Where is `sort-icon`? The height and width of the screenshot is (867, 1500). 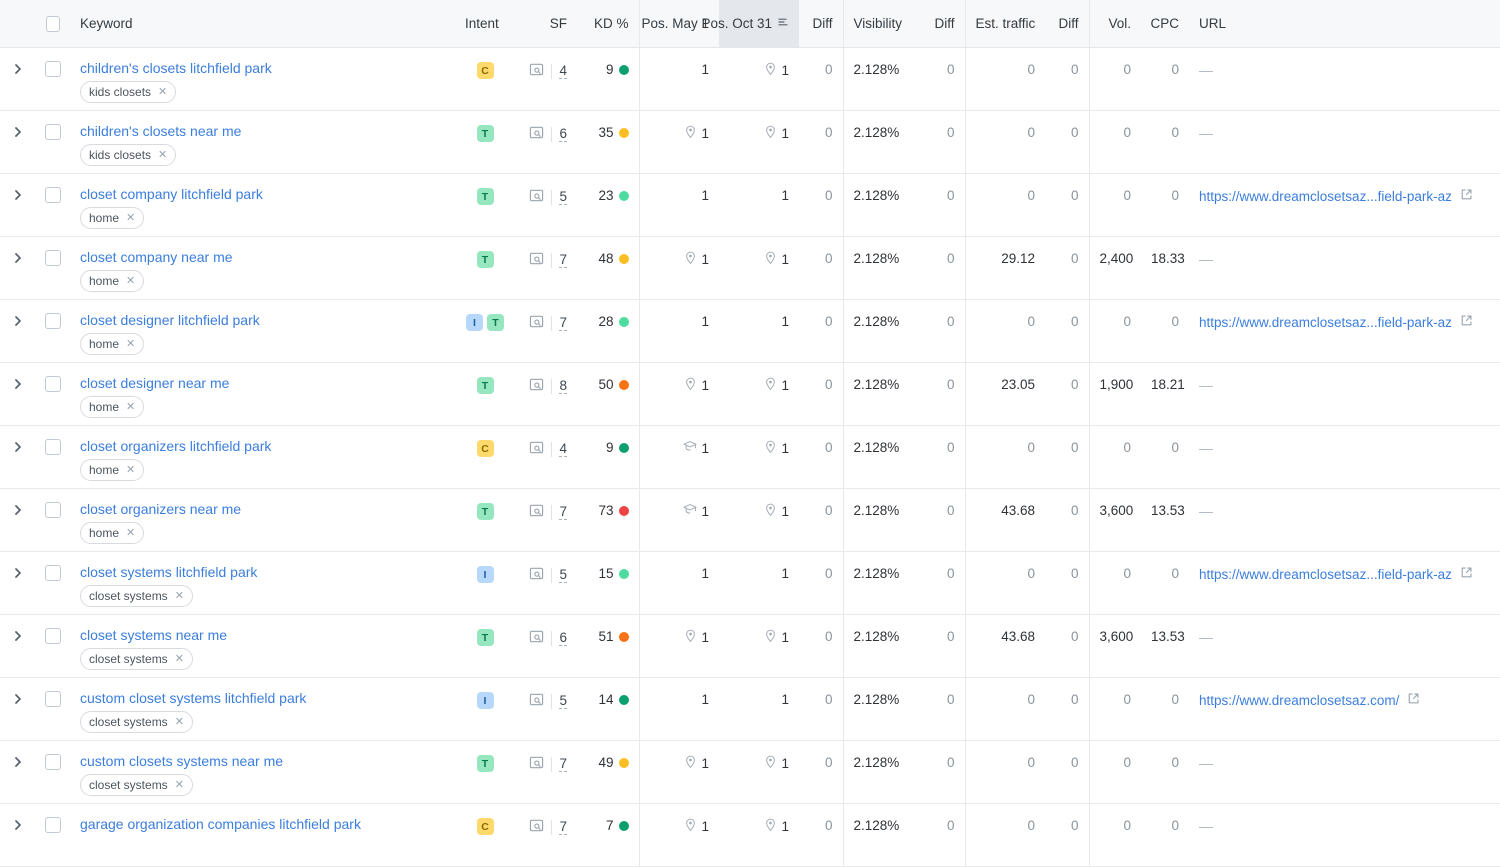 sort-icon is located at coordinates (783, 23).